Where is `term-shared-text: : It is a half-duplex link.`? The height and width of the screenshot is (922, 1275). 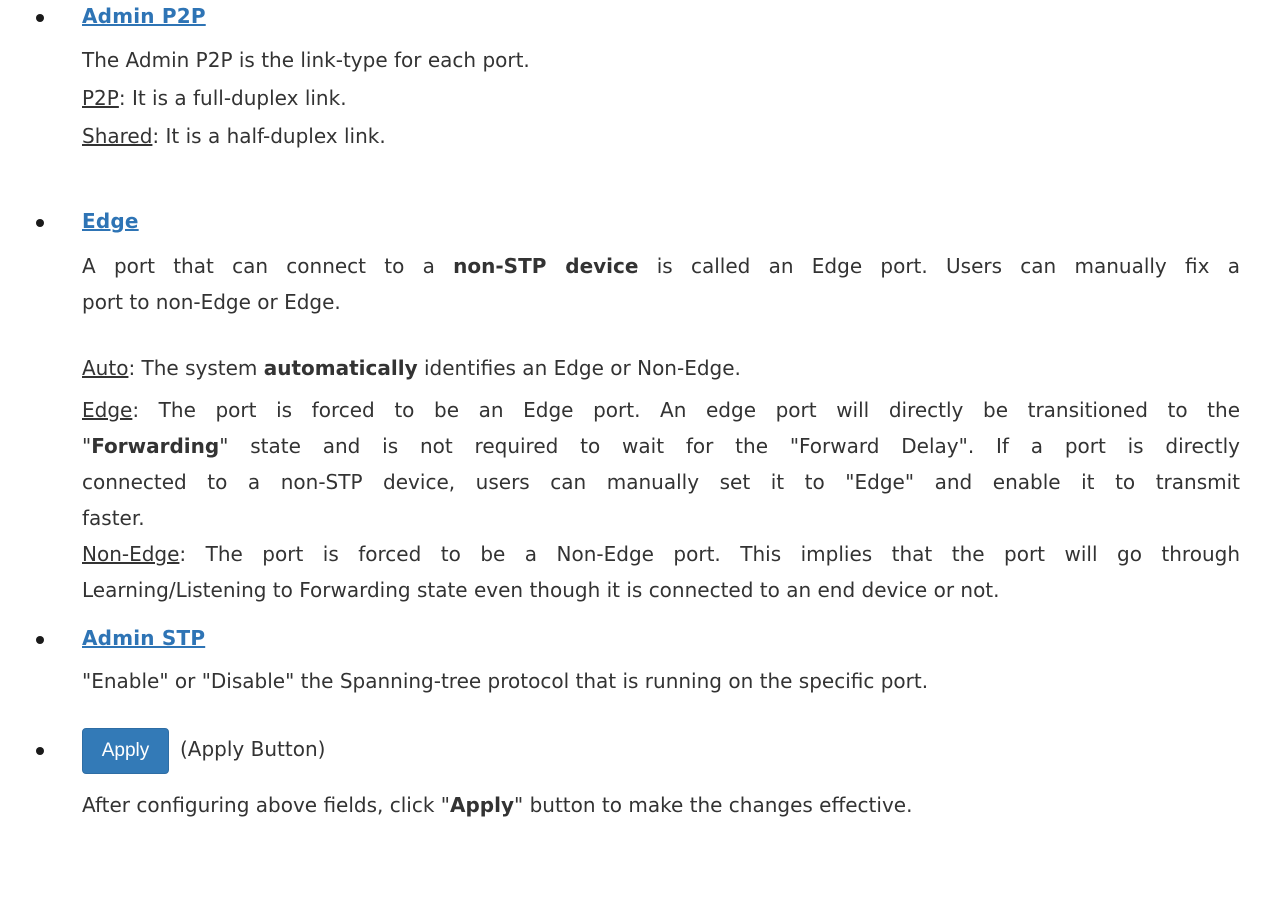 term-shared-text: : It is a half-duplex link. is located at coordinates (269, 136).